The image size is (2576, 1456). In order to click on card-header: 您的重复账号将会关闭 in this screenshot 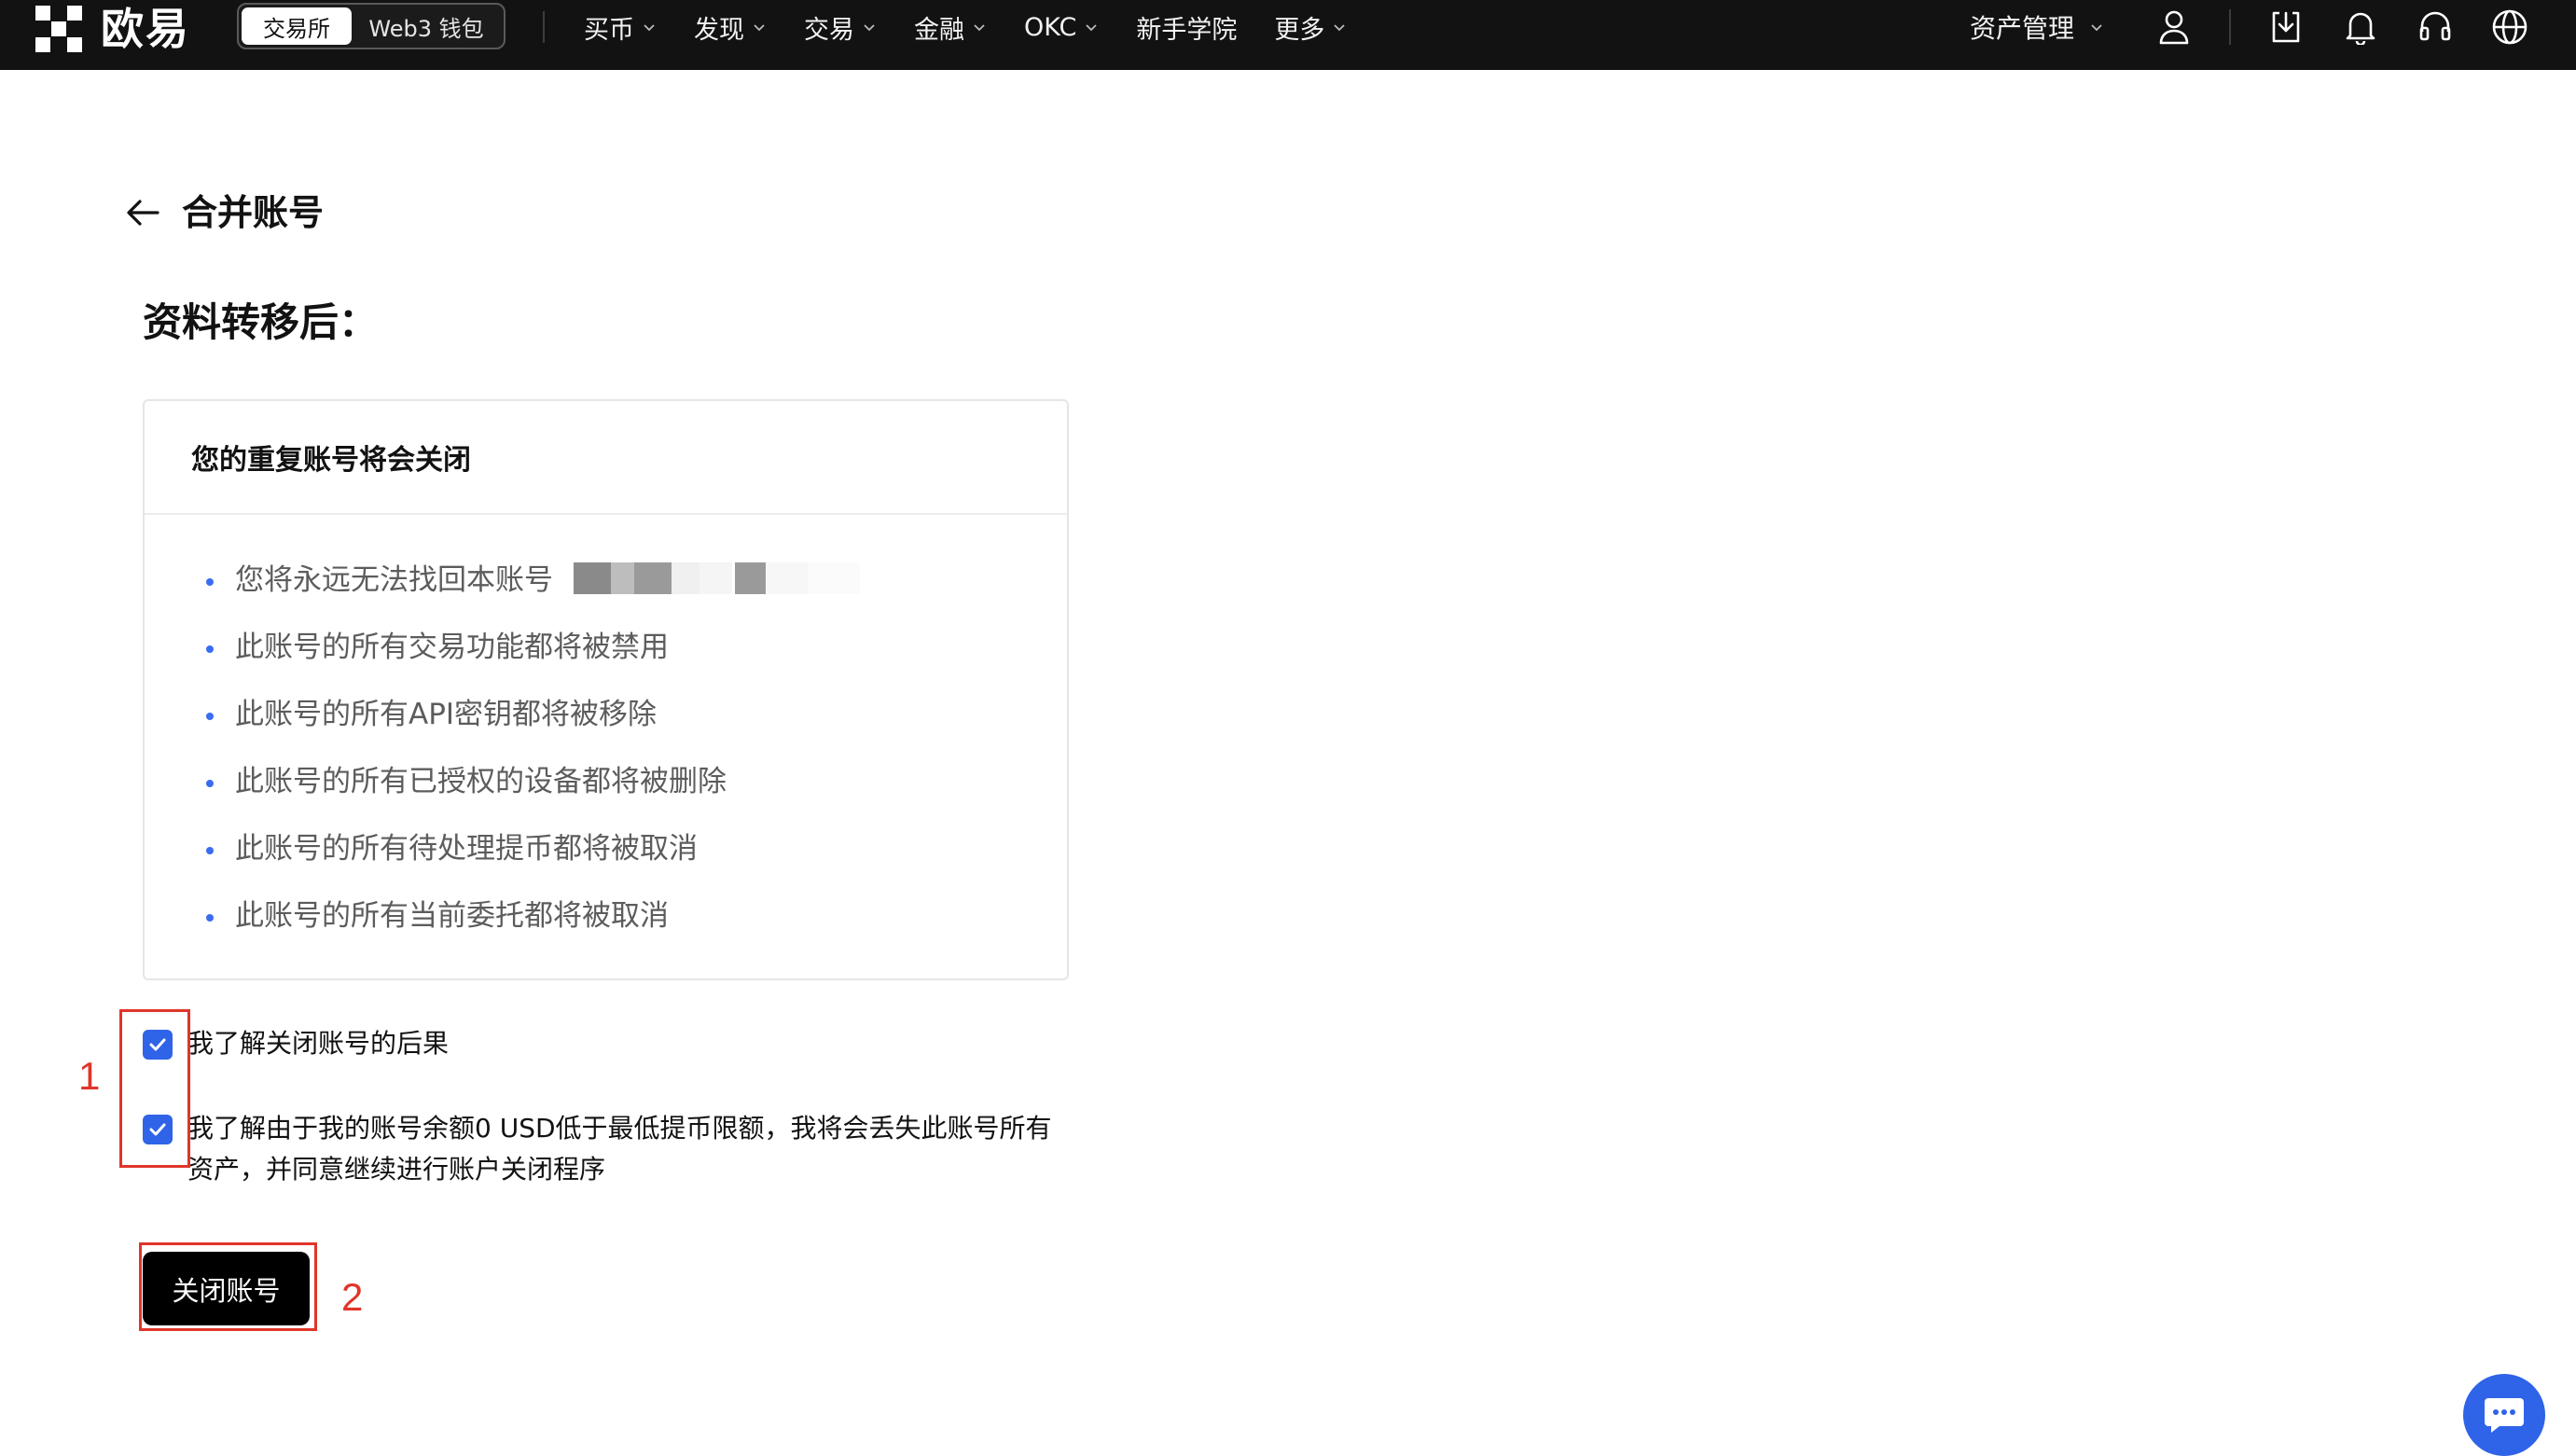, I will do `click(606, 458)`.